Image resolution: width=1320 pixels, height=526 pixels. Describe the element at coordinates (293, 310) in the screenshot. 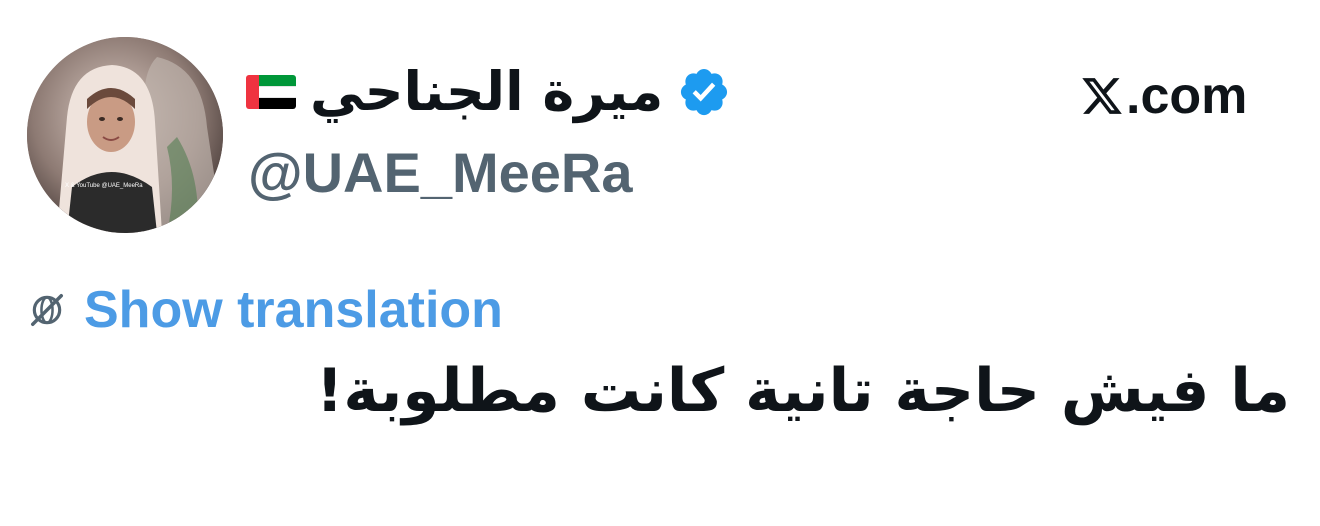

I see `show-translation-link: Show translation` at that location.